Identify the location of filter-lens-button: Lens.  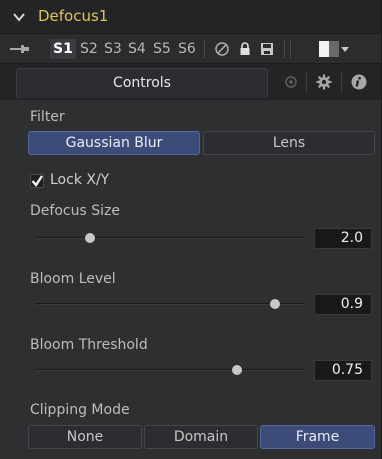
(289, 143).